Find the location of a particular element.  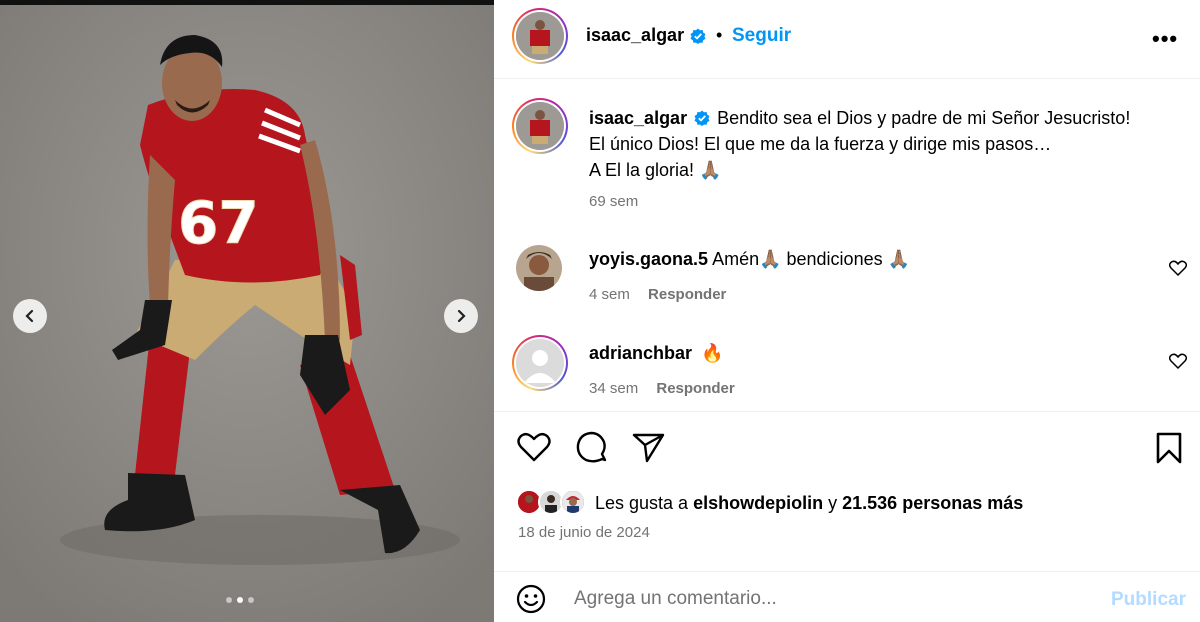

caption-line: A El la gloria! 🙏🏽 is located at coordinates (655, 170).